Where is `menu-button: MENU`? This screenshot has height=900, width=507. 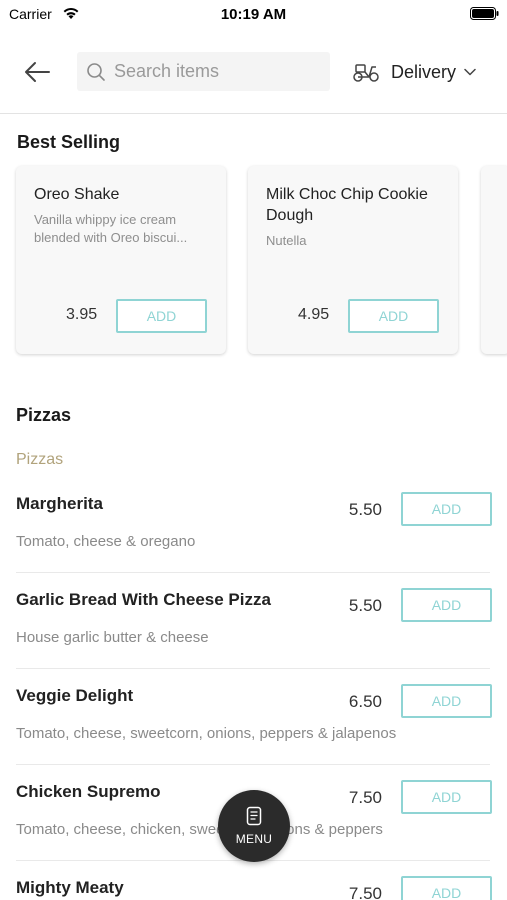
menu-button: MENU is located at coordinates (254, 826).